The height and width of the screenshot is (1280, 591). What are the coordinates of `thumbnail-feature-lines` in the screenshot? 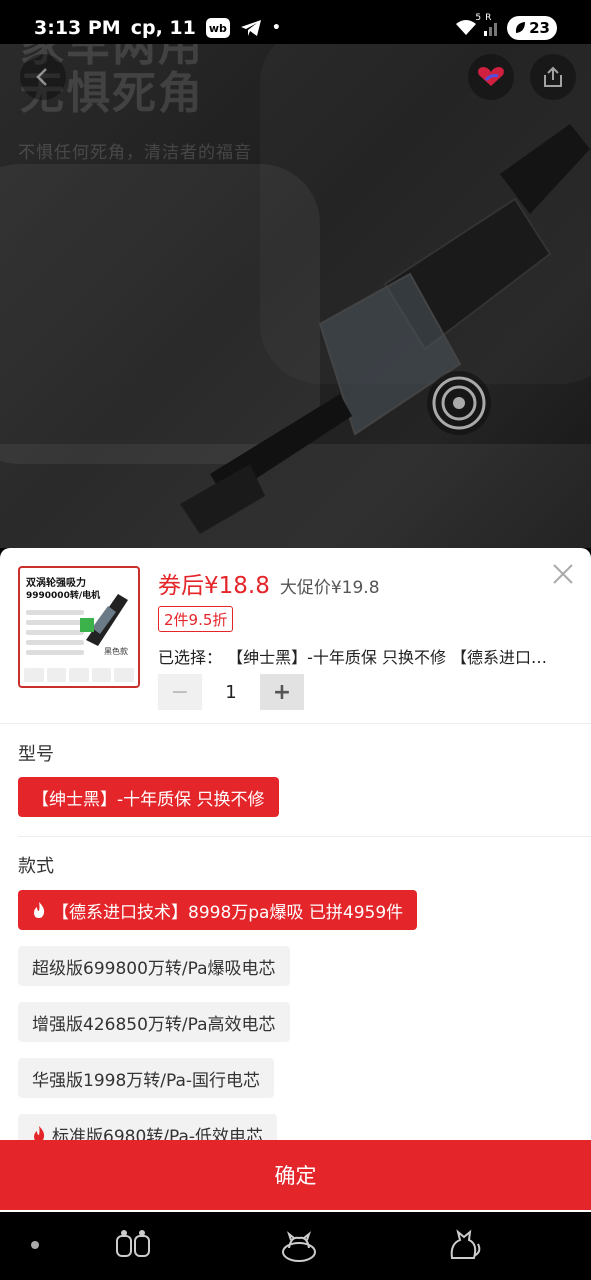 It's located at (55, 635).